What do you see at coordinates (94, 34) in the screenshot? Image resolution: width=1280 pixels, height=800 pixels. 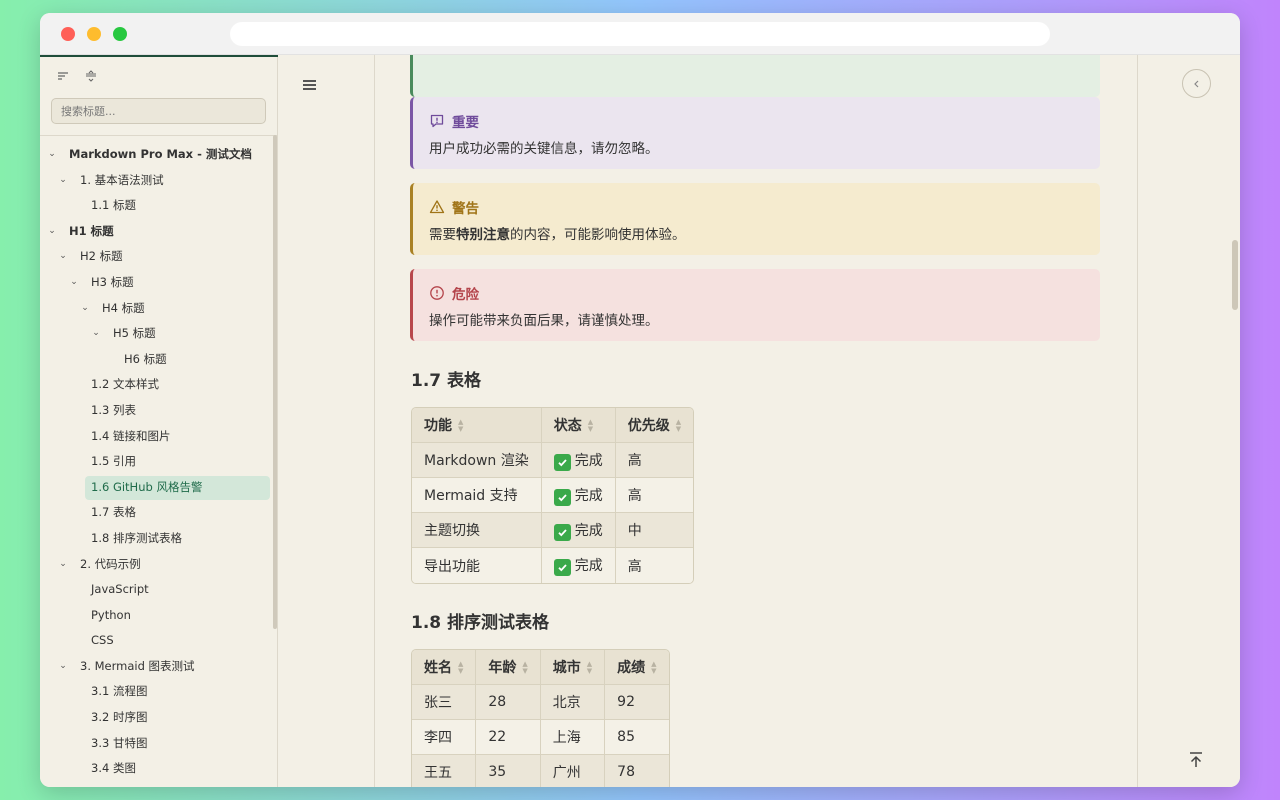 I see `minimize-window-button` at bounding box center [94, 34].